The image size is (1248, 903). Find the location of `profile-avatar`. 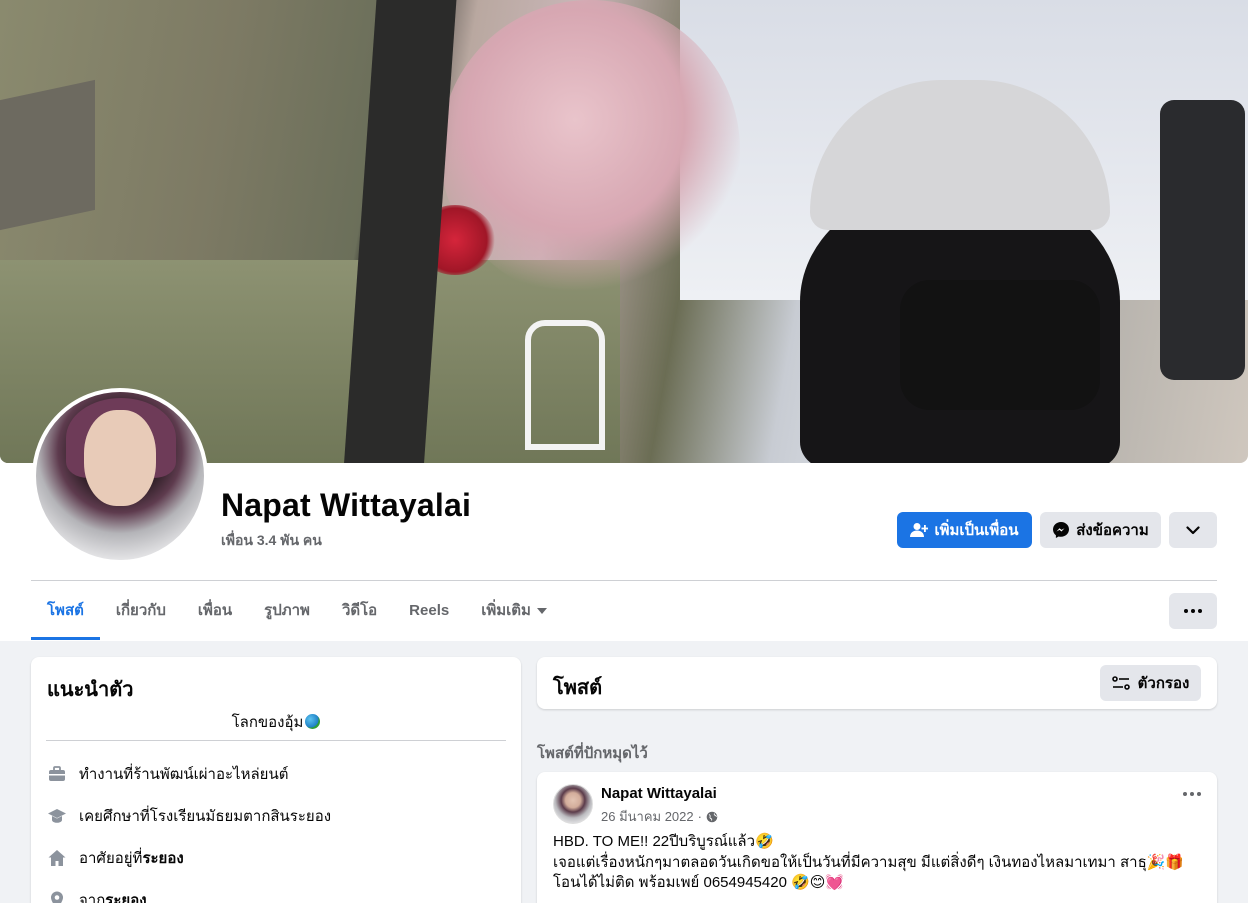

profile-avatar is located at coordinates (120, 476).